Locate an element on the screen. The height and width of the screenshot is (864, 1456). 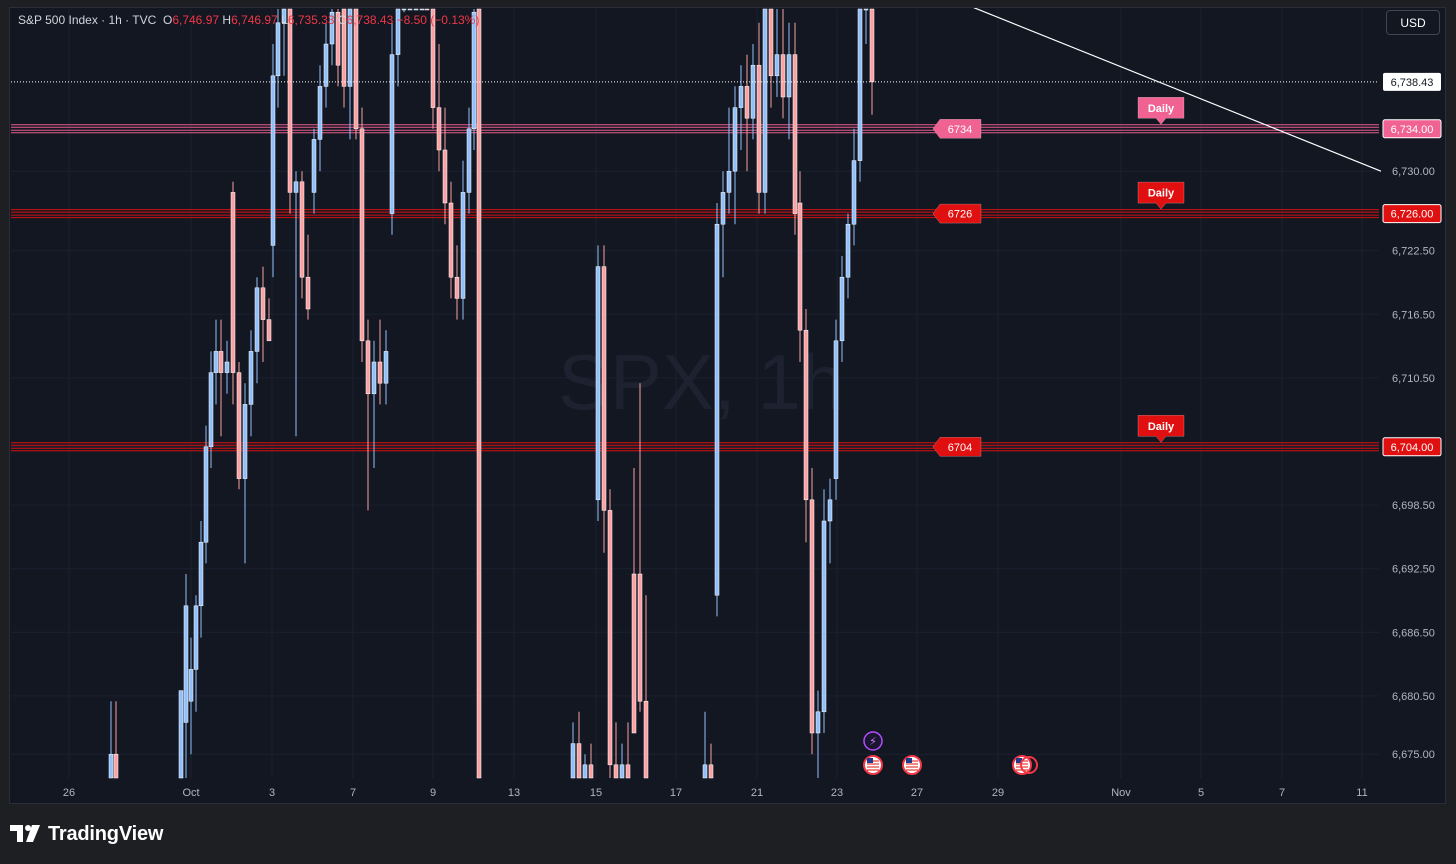
time-tick-label: 17 is located at coordinates (676, 793).